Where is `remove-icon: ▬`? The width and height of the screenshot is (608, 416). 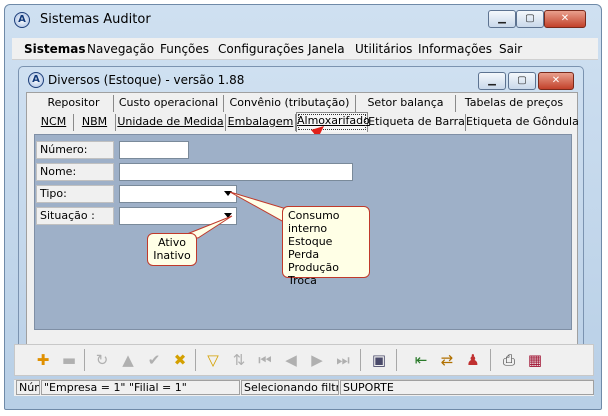
remove-icon: ▬ is located at coordinates (69, 360).